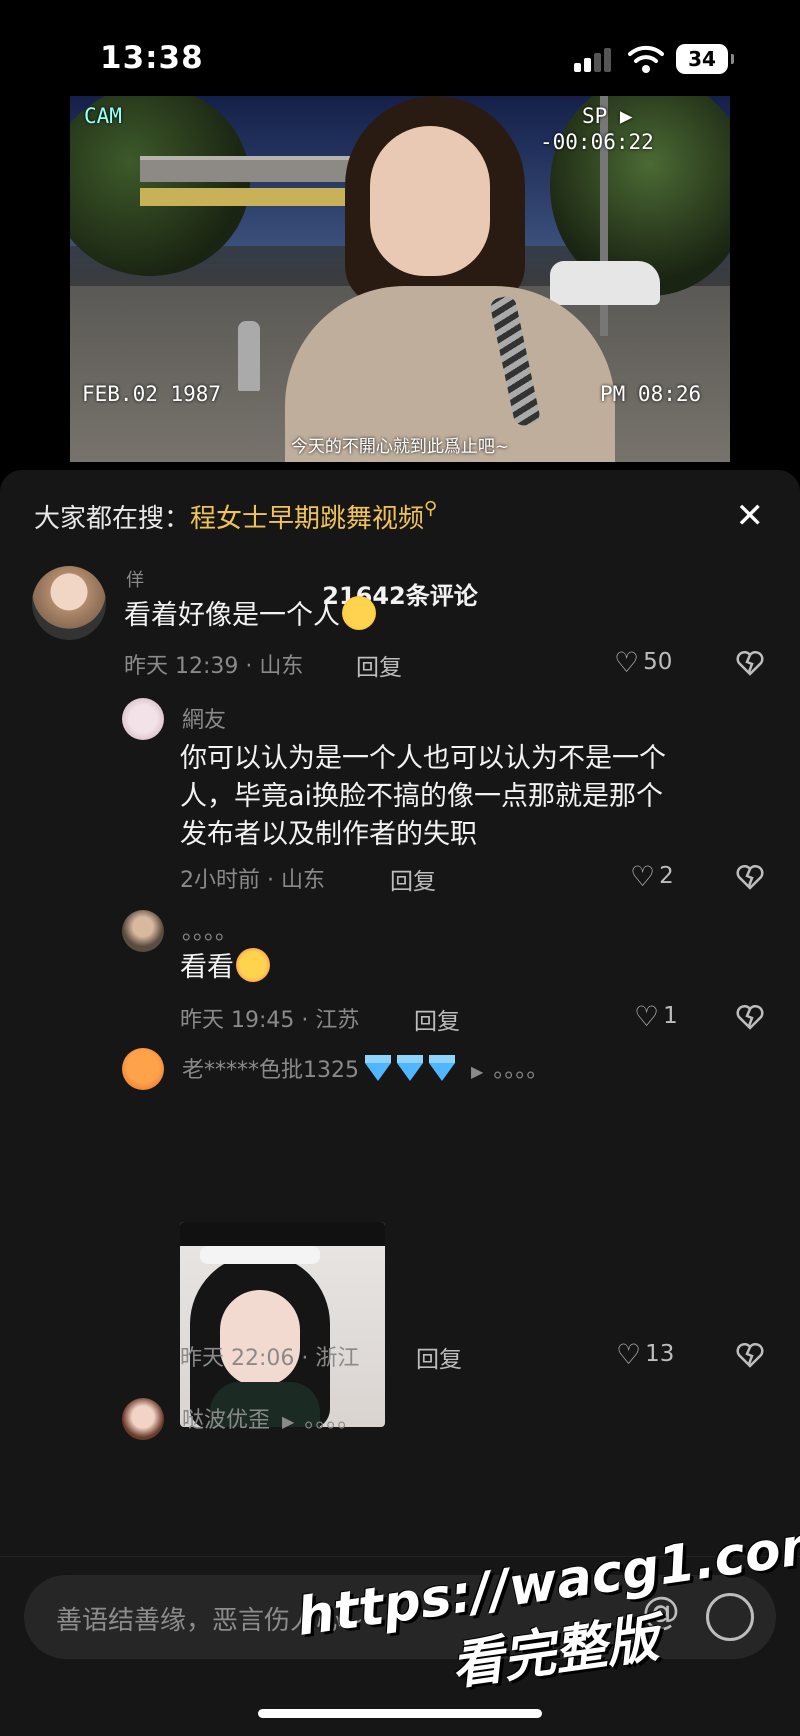  Describe the element at coordinates (209, 930) in the screenshot. I see `comment-username: 。。。。` at that location.